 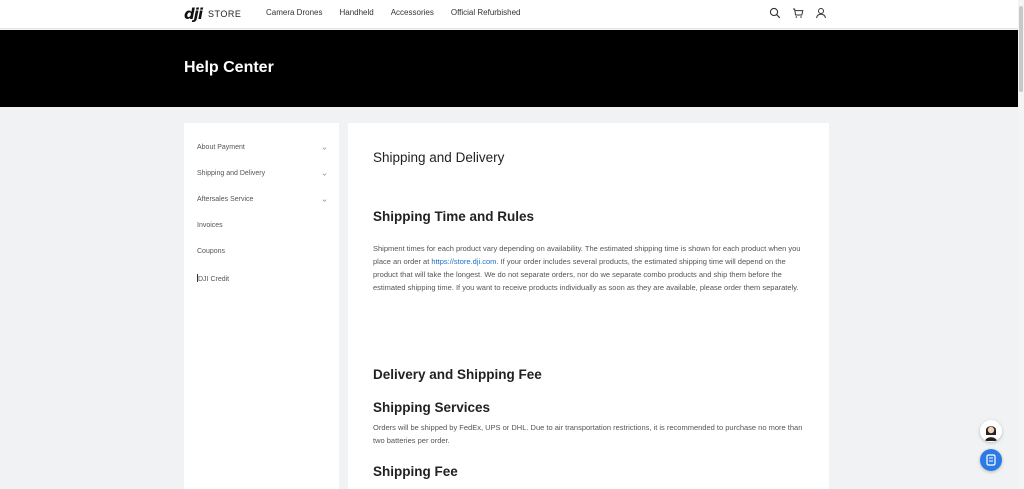 What do you see at coordinates (221, 147) in the screenshot?
I see `sidebar-item-label: About Payment` at bounding box center [221, 147].